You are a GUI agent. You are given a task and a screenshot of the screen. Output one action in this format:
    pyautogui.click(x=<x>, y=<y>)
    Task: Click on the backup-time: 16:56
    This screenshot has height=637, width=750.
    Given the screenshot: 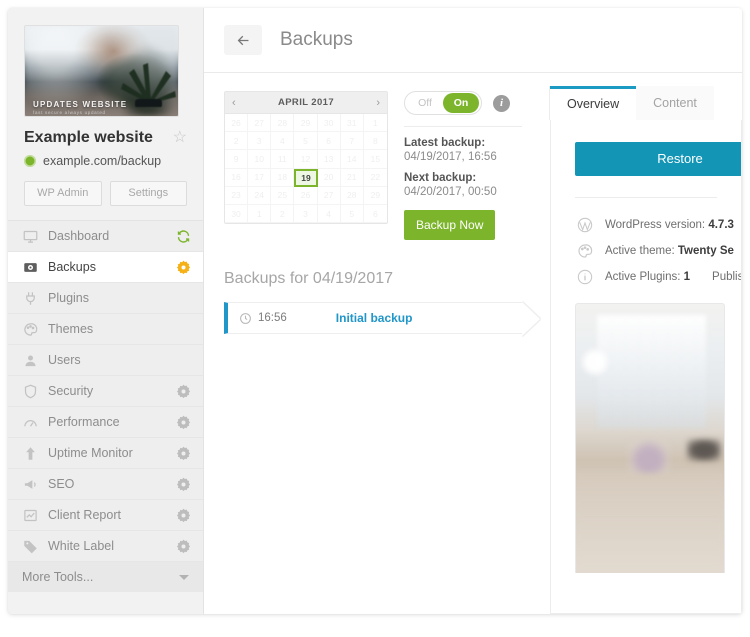 What is the action you would take?
    pyautogui.click(x=272, y=318)
    